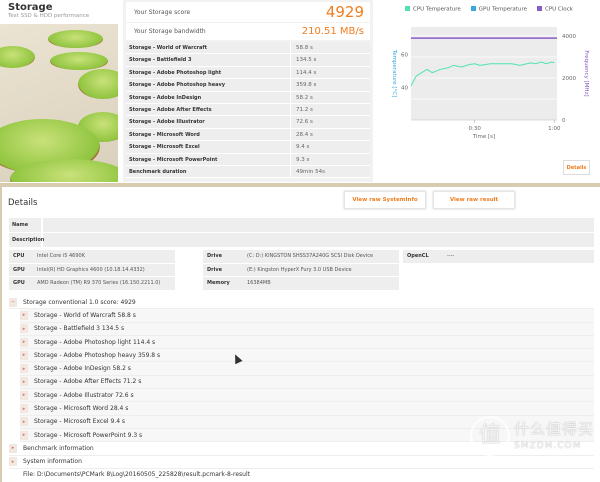  Describe the element at coordinates (95, 342) in the screenshot. I see `tree-label: Storage - Adobe Photoshop light 114.4 s` at that location.